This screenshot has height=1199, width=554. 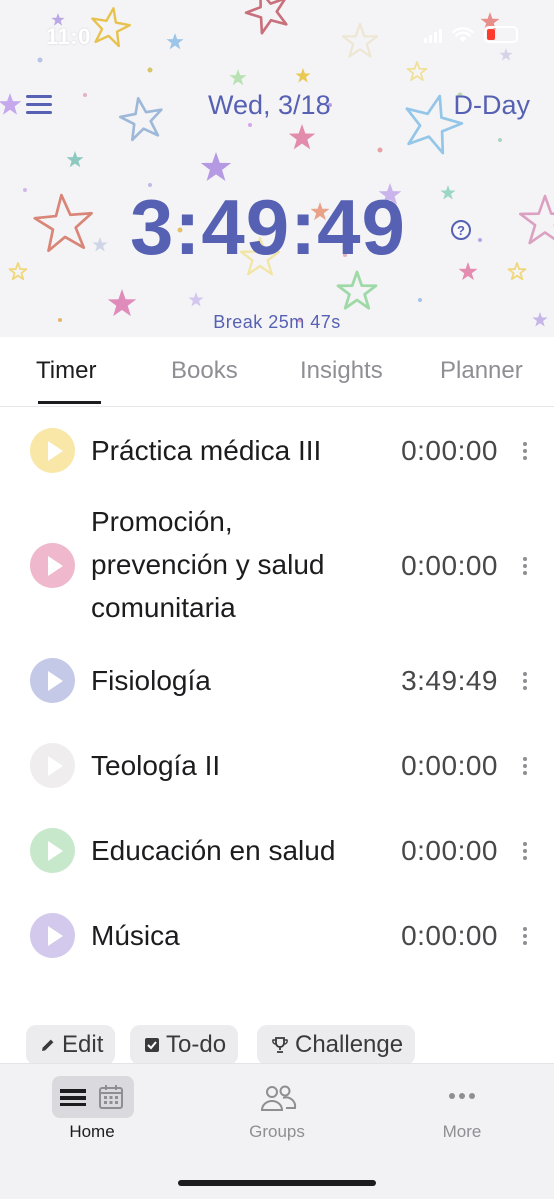 What do you see at coordinates (277, 372) in the screenshot?
I see `main-tabs: Timer Books Insights Planner` at bounding box center [277, 372].